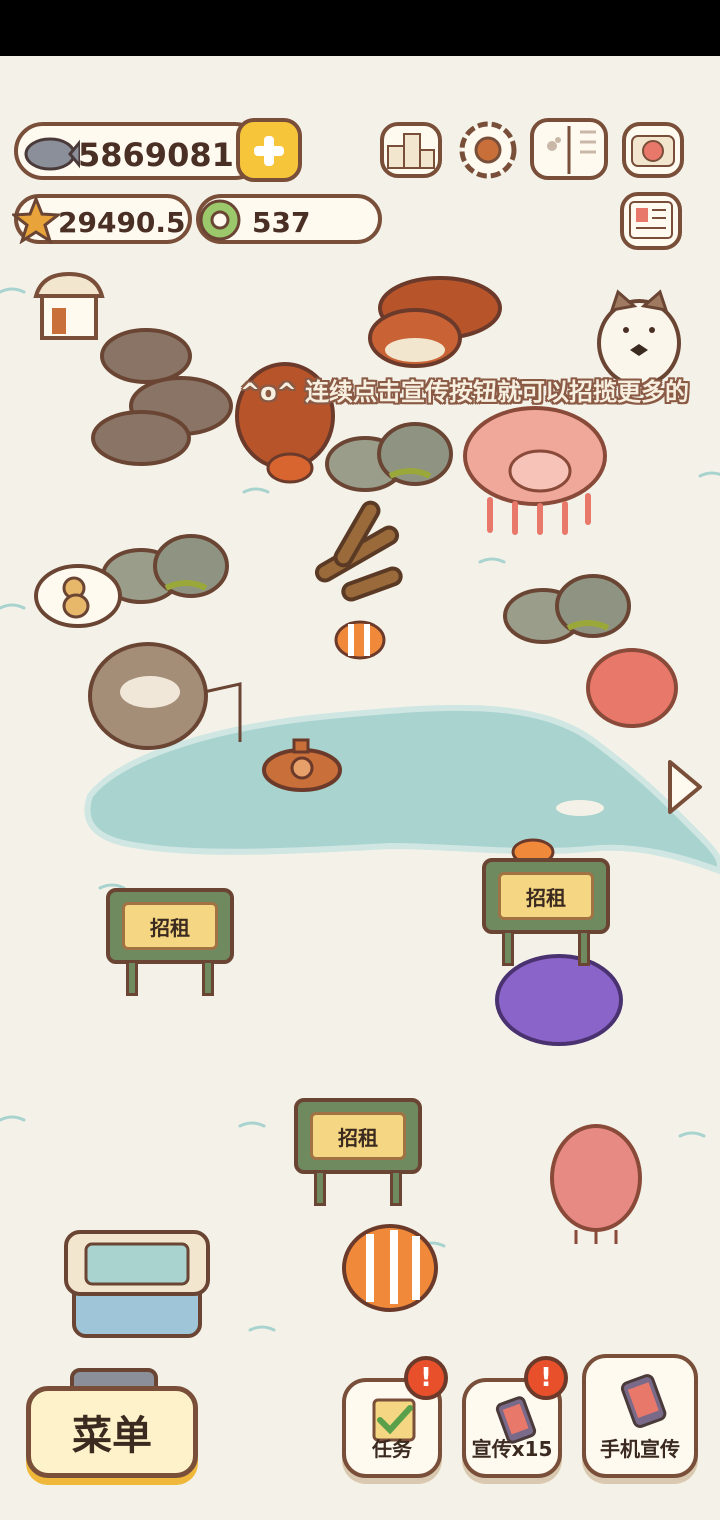 The height and width of the screenshot is (1520, 720). Describe the element at coordinates (546, 1378) in the screenshot. I see `promote-alert-badge: !` at that location.